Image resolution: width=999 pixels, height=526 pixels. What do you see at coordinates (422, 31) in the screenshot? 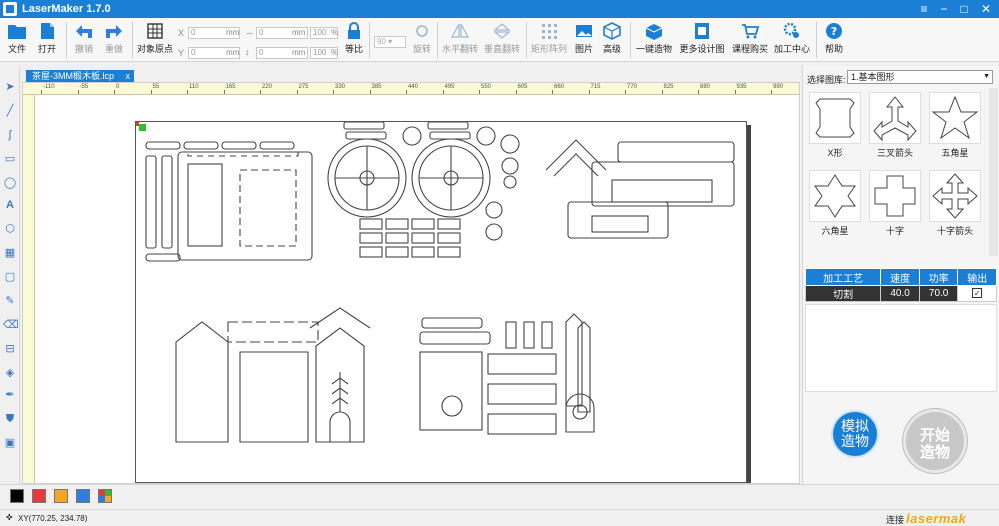
I see `rotate-icon` at bounding box center [422, 31].